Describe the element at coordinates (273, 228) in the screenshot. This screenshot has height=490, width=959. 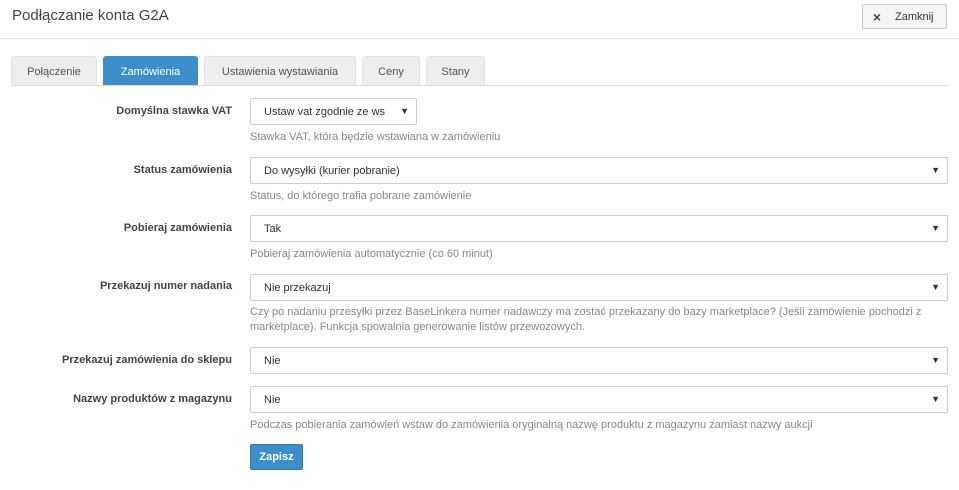
I see `fetch-select-value: Tak` at that location.